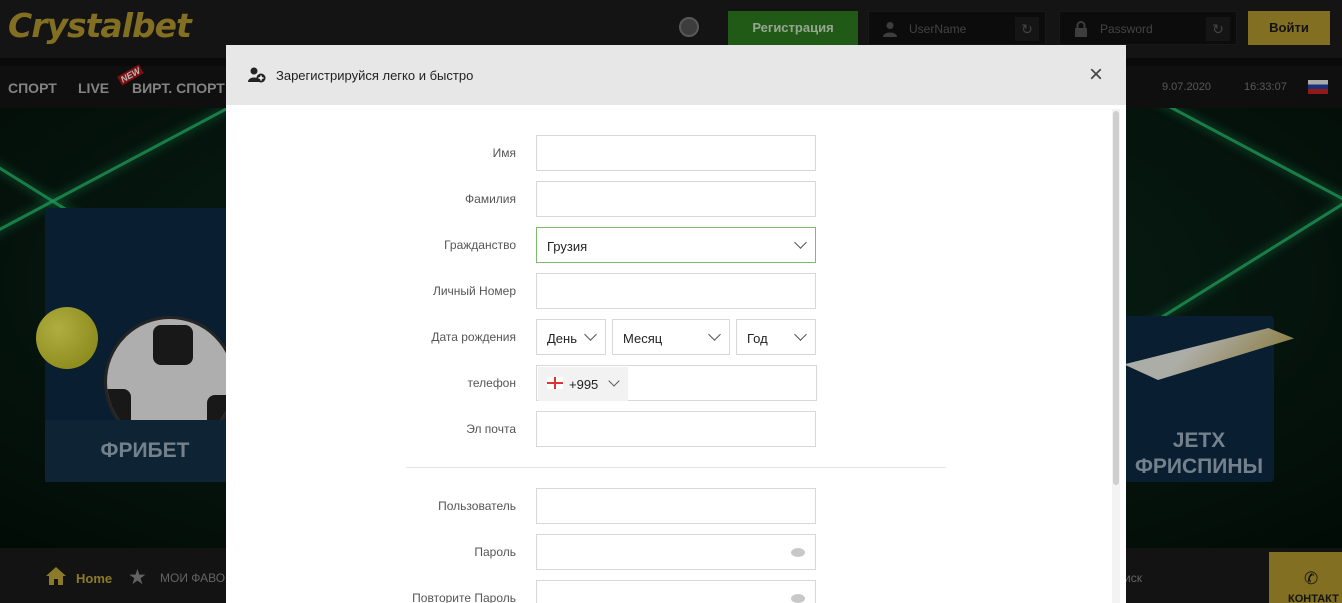  What do you see at coordinates (464, 597) in the screenshot?
I see `repeat-password-label: Повторите Пароль` at bounding box center [464, 597].